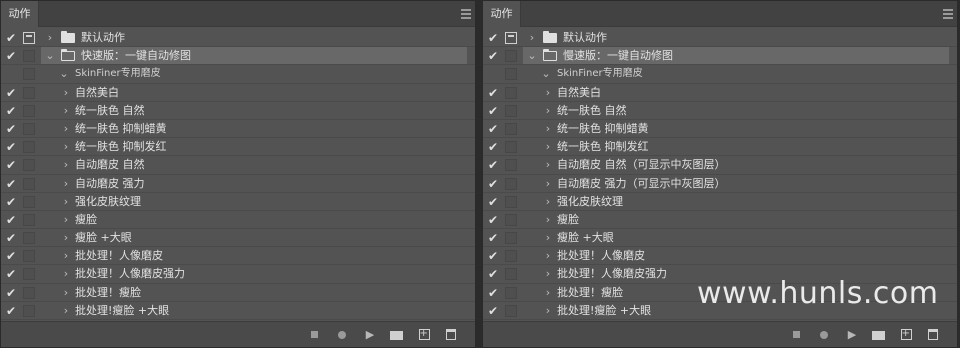 The image size is (960, 348). I want to click on action-row: ✔ › 瘦脸 +大眼, so click(720, 238).